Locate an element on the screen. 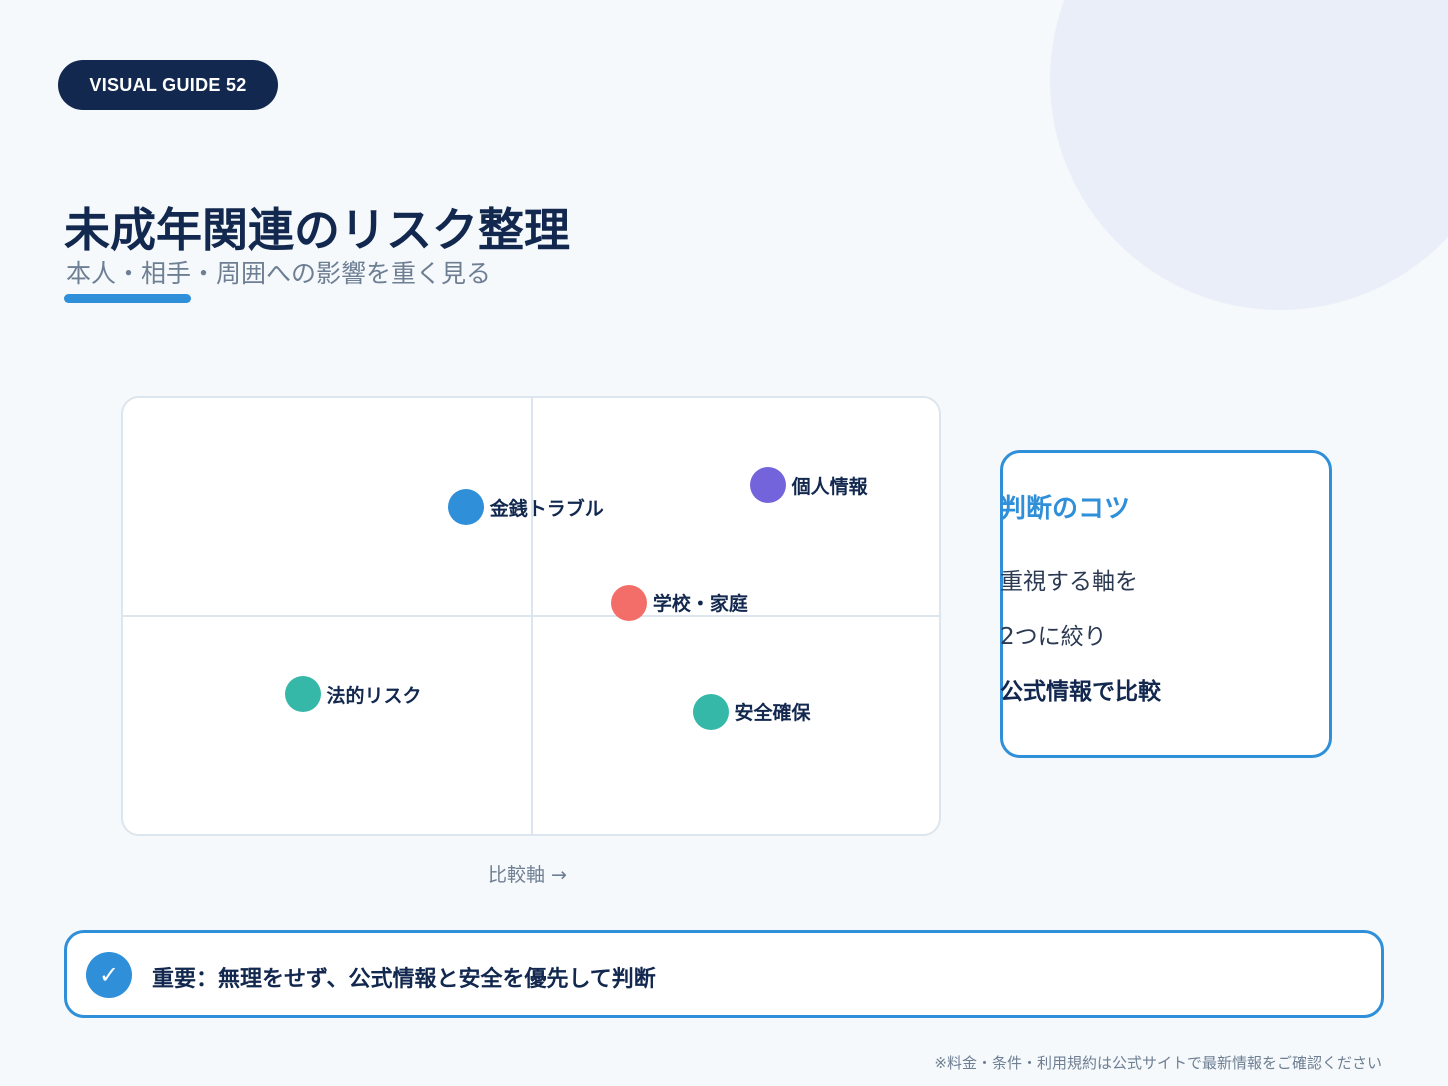 This screenshot has height=1086, width=1448. matrix-point-label: 金銭トラブル is located at coordinates (546, 508).